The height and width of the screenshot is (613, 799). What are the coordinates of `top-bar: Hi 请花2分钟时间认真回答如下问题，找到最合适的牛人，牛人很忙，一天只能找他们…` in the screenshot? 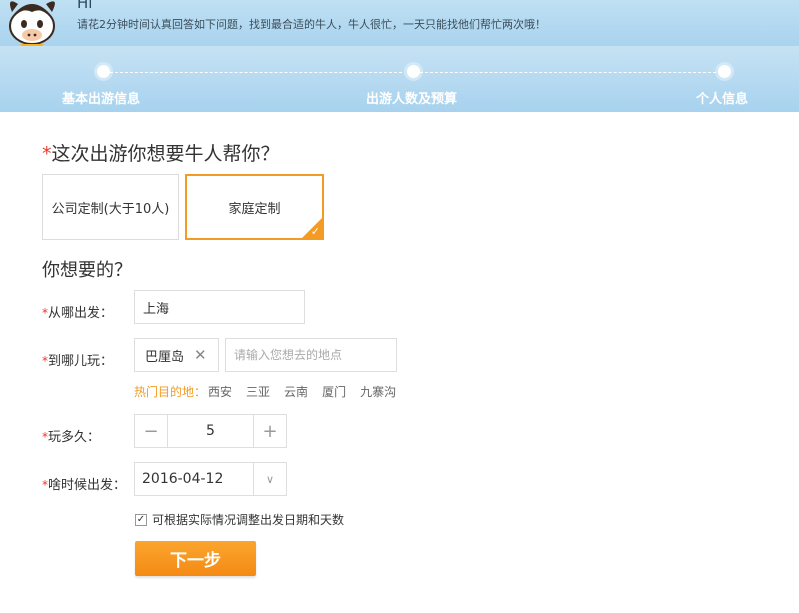 It's located at (399, 24).